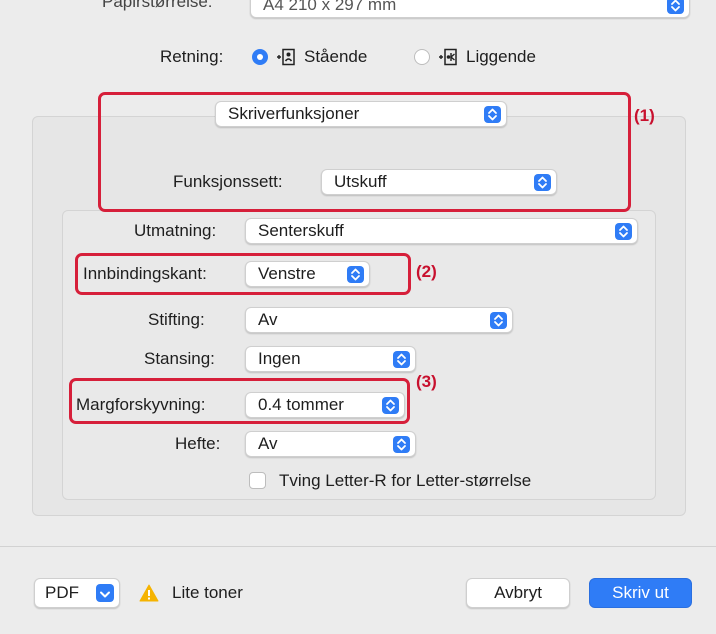 This screenshot has width=716, height=634. I want to click on landscape-label: Liggende, so click(501, 57).